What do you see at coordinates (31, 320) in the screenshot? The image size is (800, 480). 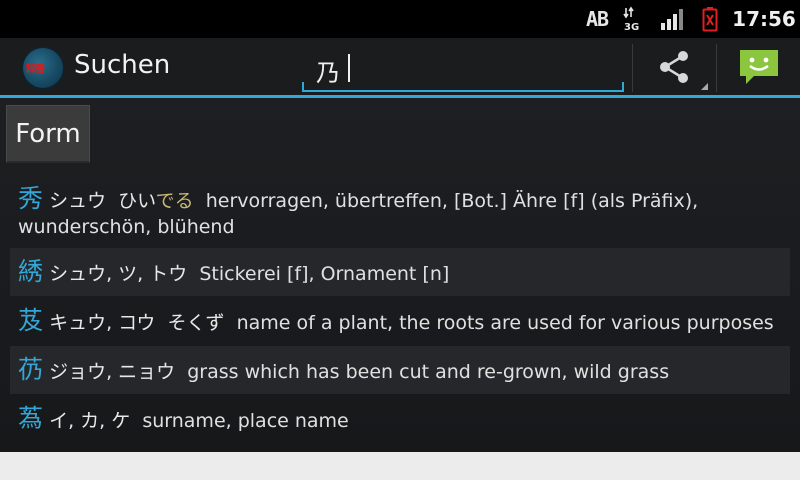 I see `kanji-char: 芨` at bounding box center [31, 320].